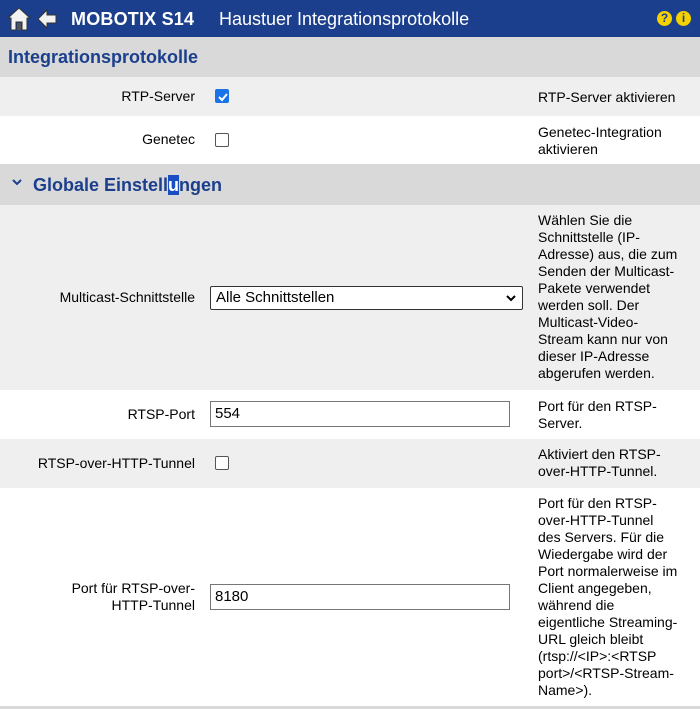 The height and width of the screenshot is (709, 700). I want to click on multicast-label: Multicast-Schnittstelle, so click(127, 297).